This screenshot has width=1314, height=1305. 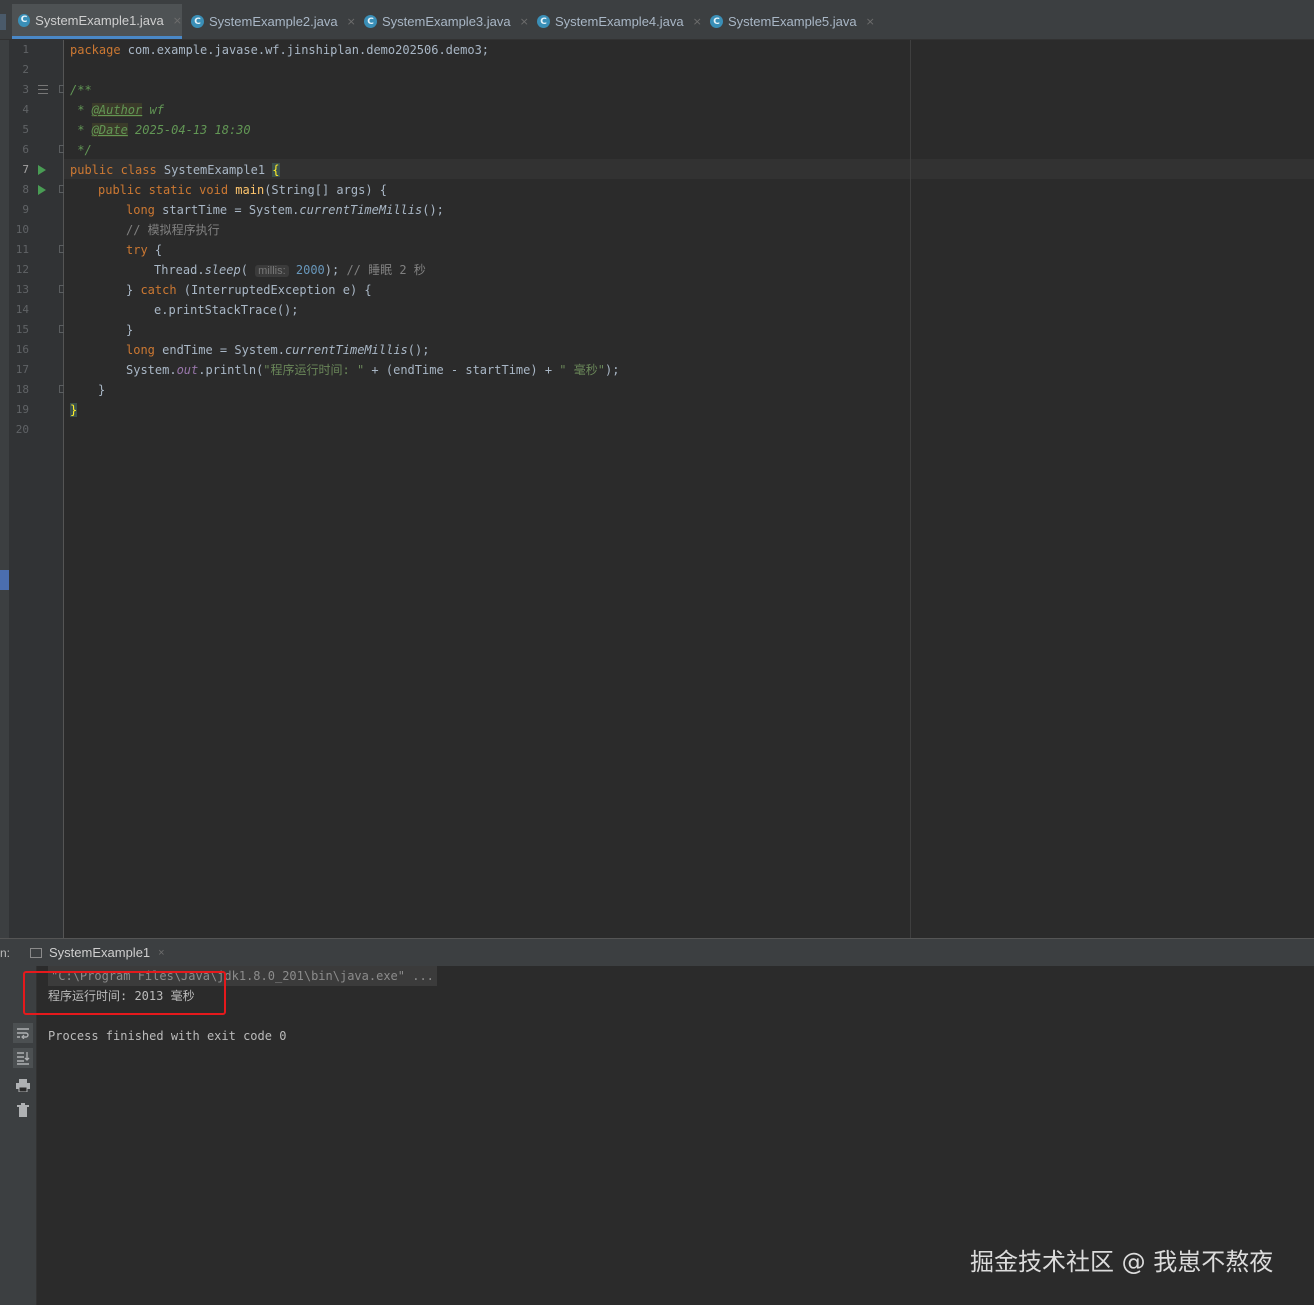 I want to click on watermark: 掘金技术社区 @ 我崽不熬夜, so click(x=1122, y=1262).